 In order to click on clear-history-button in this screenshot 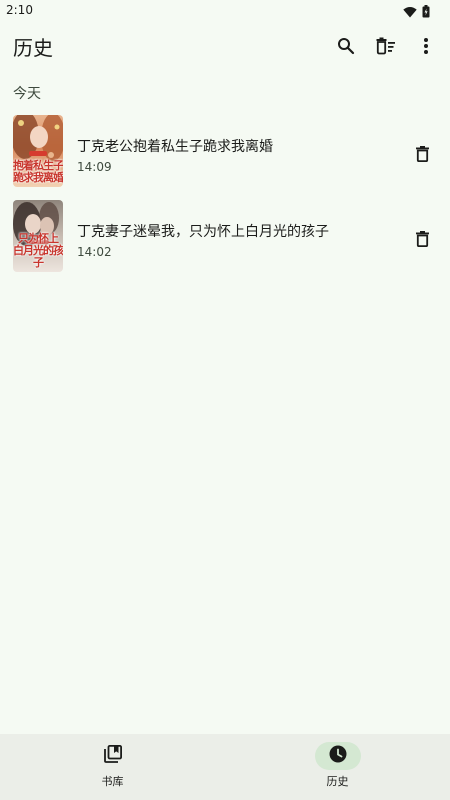, I will do `click(386, 48)`.